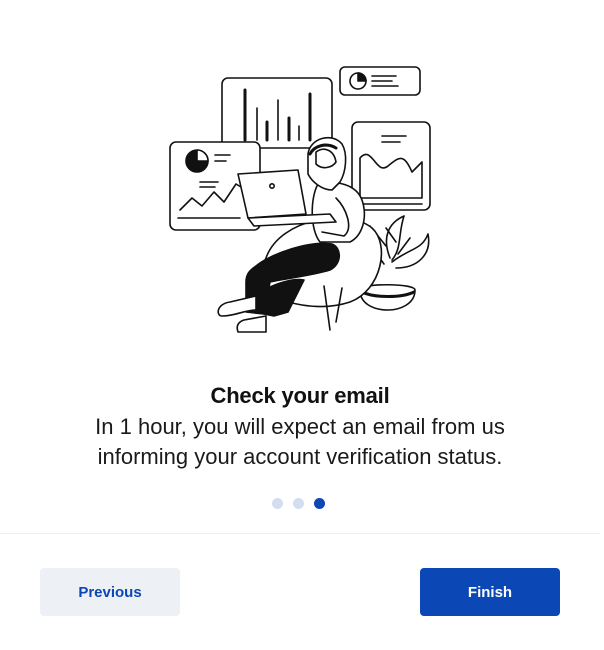 This screenshot has width=604, height=650. What do you see at coordinates (490, 592) in the screenshot?
I see `finish-button: Finish` at bounding box center [490, 592].